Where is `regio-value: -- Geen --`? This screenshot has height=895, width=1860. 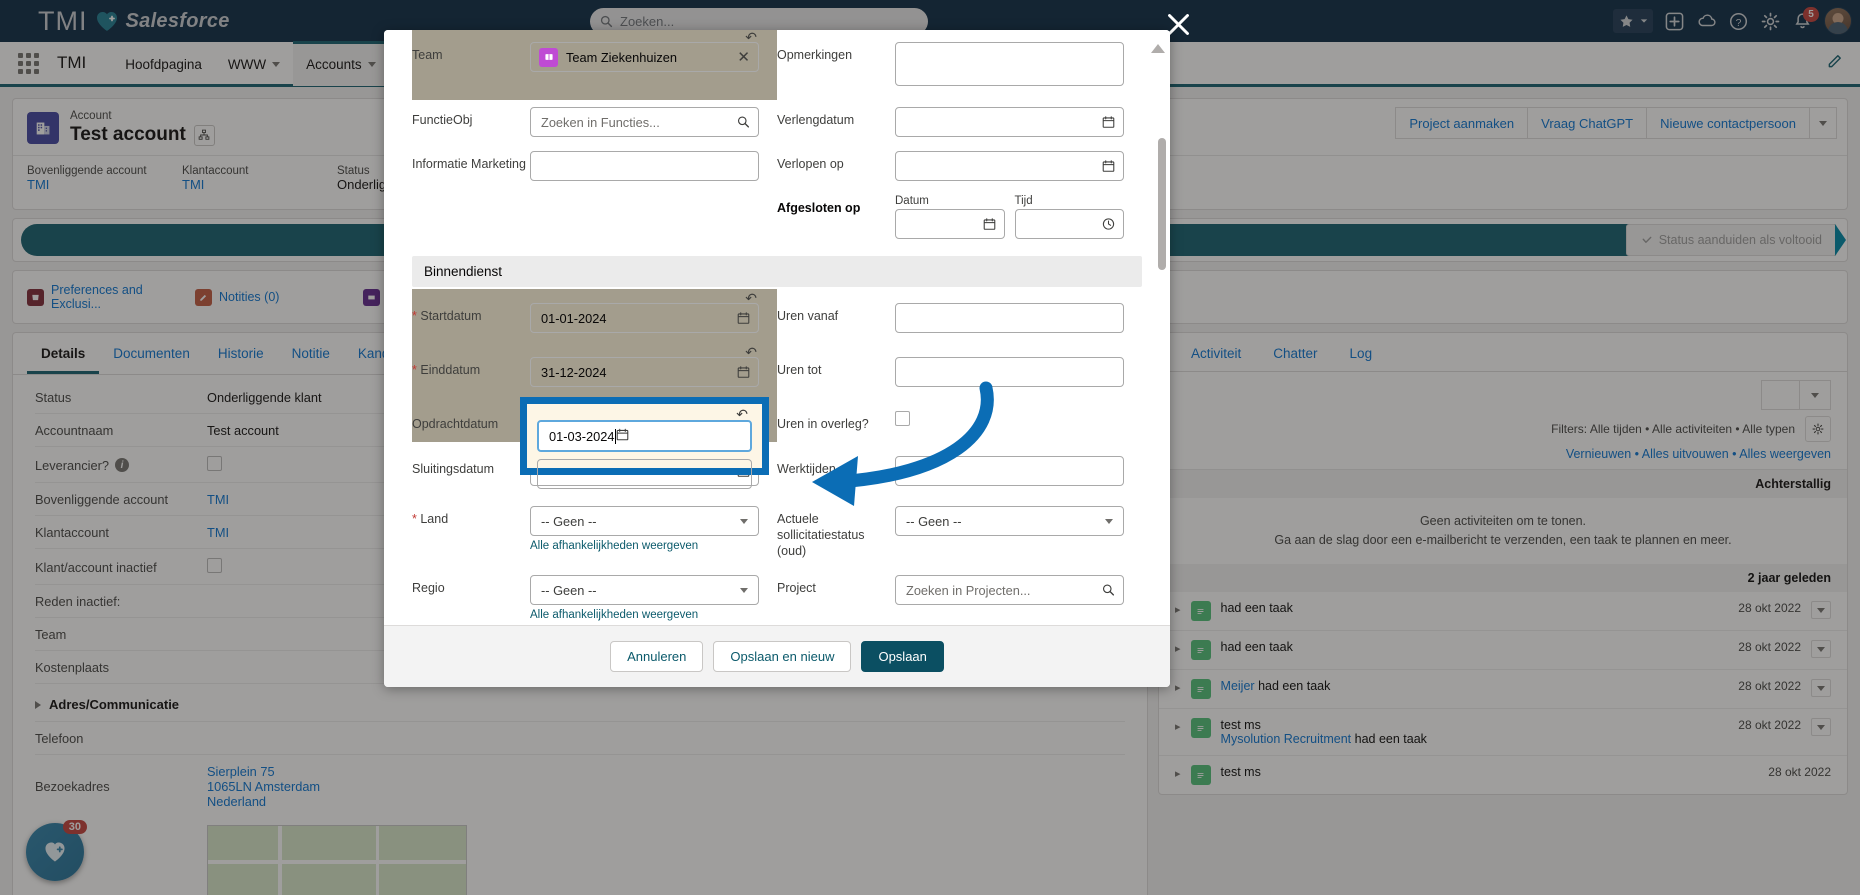 regio-value: -- Geen -- is located at coordinates (569, 590).